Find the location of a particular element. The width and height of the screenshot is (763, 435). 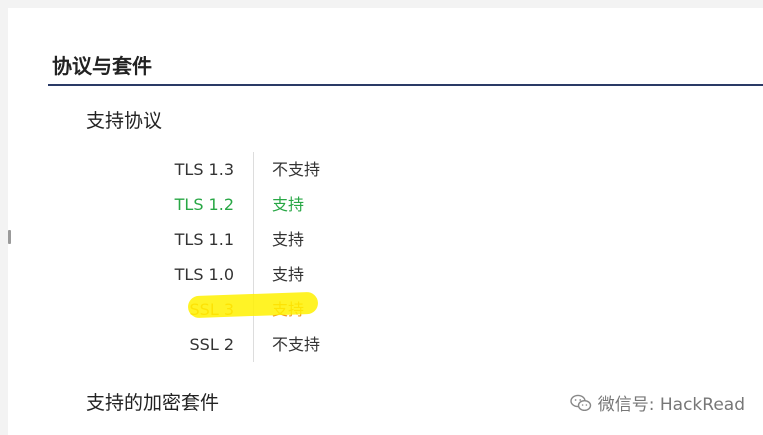

protocol-row-tls13: TLS 1.3 不支持 is located at coordinates (268, 169).